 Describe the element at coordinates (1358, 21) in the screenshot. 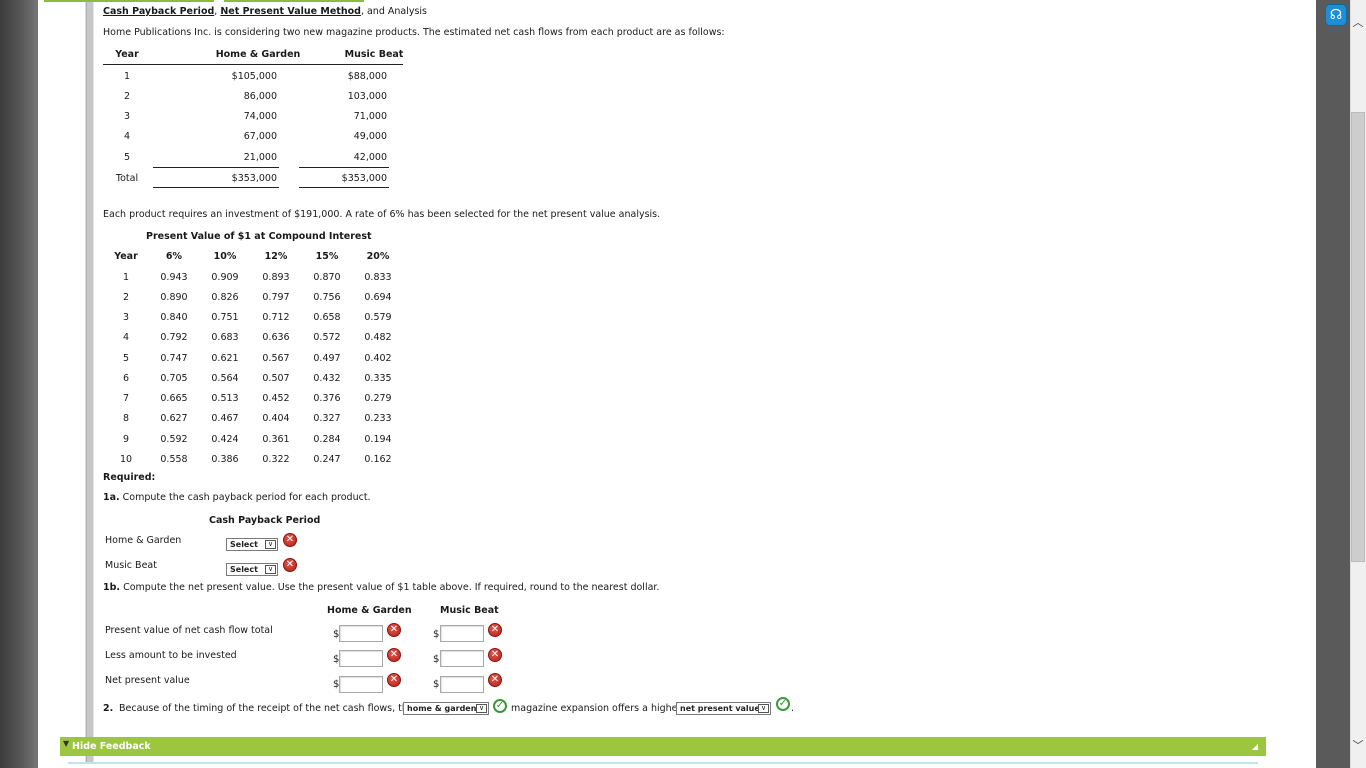

I see `chevron-up-icon: ︿` at that location.